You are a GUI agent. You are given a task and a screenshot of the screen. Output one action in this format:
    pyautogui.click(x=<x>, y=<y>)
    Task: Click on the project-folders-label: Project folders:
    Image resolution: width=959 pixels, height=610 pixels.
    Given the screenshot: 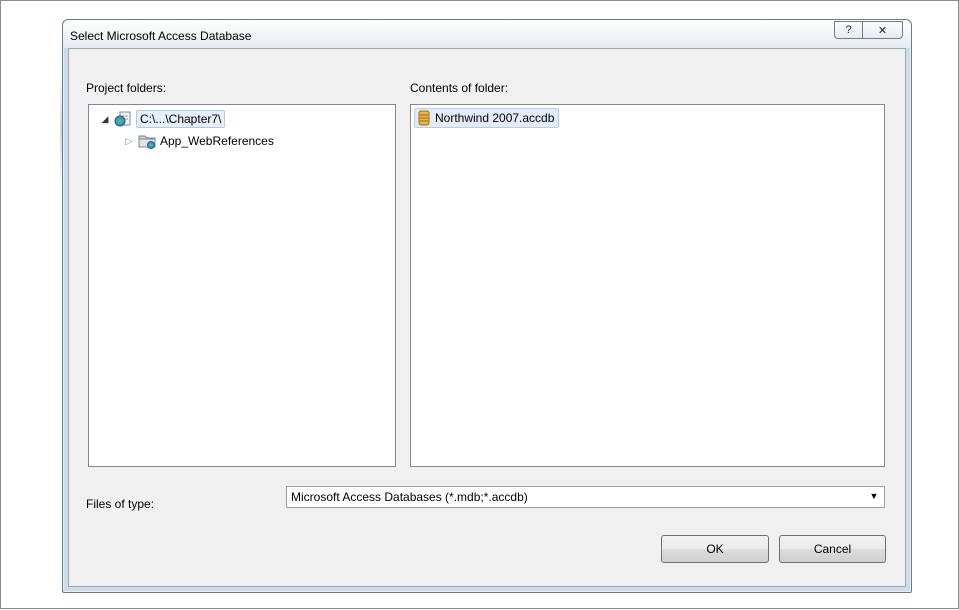 What is the action you would take?
    pyautogui.click(x=126, y=88)
    